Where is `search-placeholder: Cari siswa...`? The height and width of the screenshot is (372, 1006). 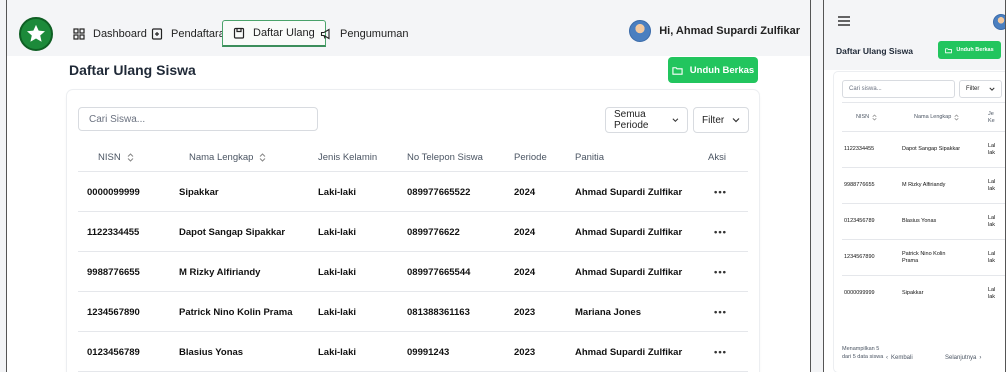 search-placeholder: Cari siswa... is located at coordinates (865, 89).